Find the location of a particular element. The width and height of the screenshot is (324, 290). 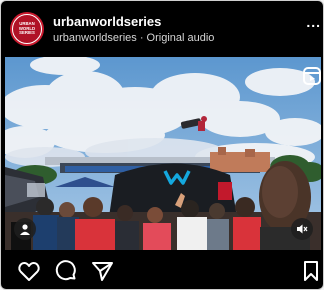

heart-icon is located at coordinates (29, 271).